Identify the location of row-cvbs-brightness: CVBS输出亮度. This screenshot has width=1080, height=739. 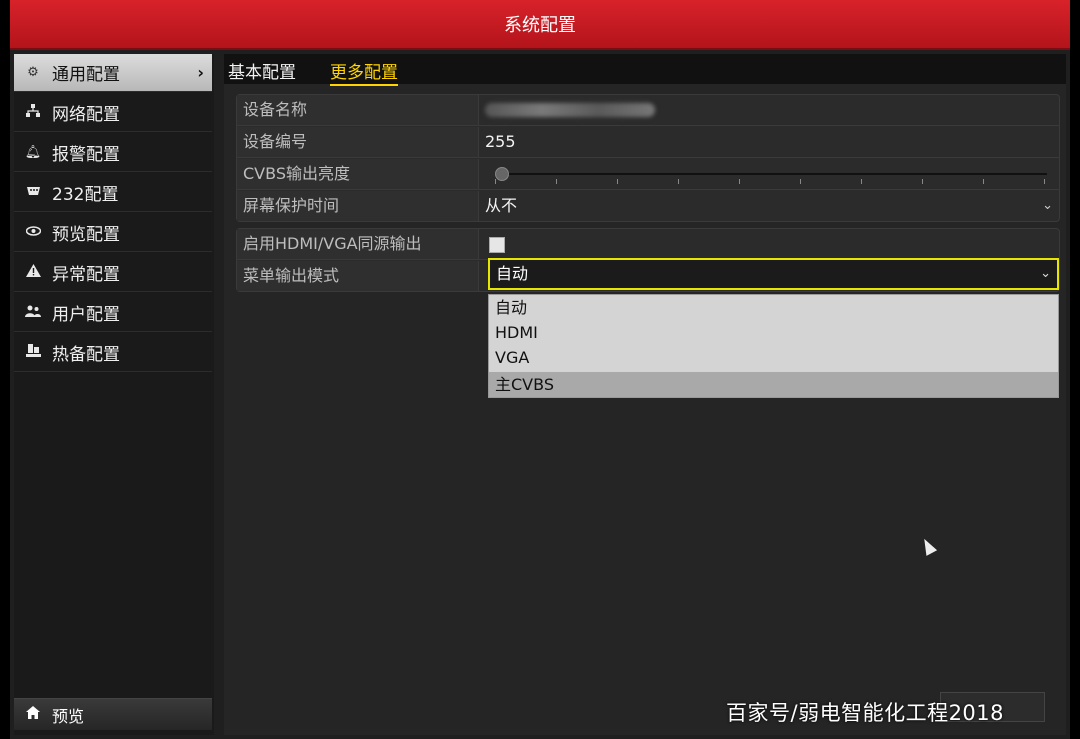
(648, 174).